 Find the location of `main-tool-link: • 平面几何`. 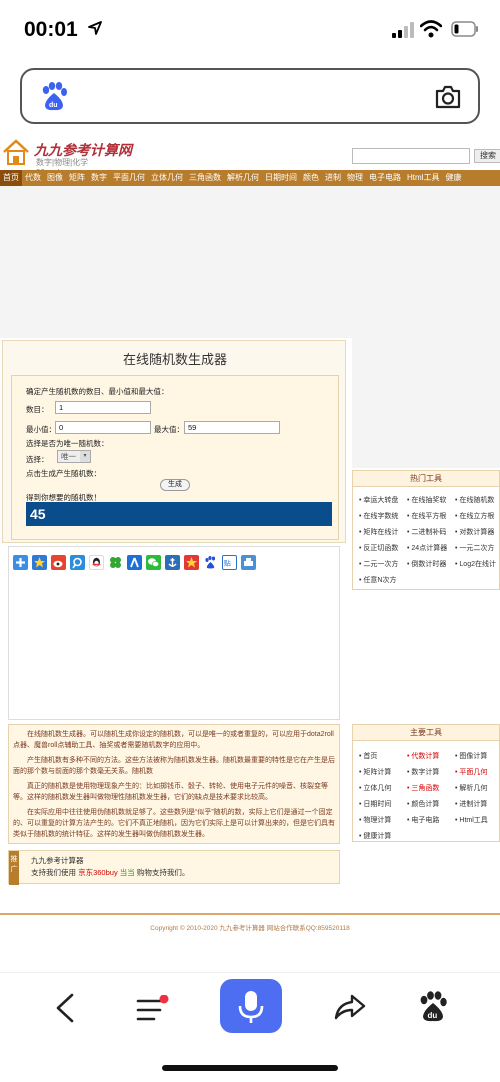

main-tool-link: • 平面几何 is located at coordinates (471, 772).